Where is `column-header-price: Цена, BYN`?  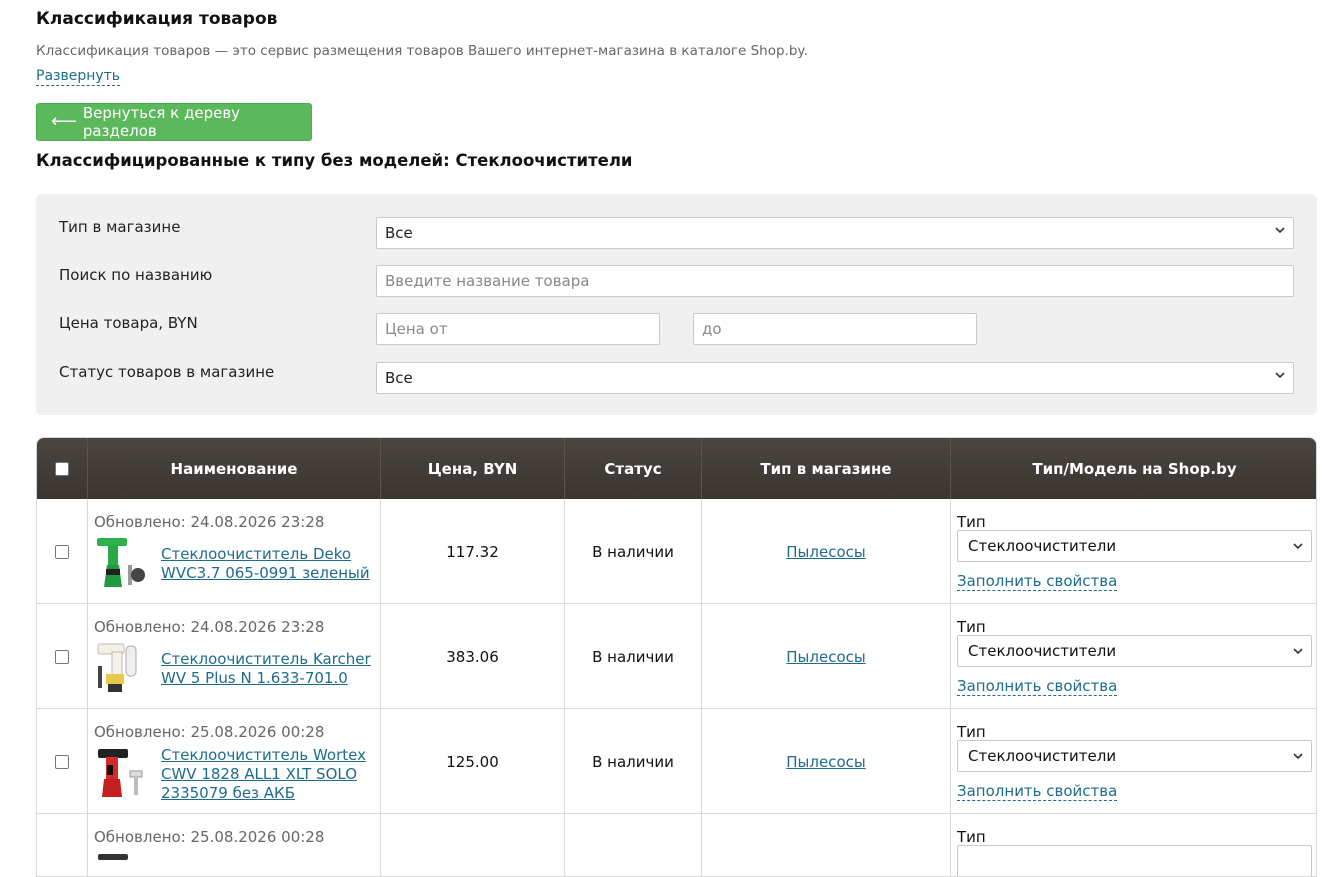
column-header-price: Цена, BYN is located at coordinates (473, 468).